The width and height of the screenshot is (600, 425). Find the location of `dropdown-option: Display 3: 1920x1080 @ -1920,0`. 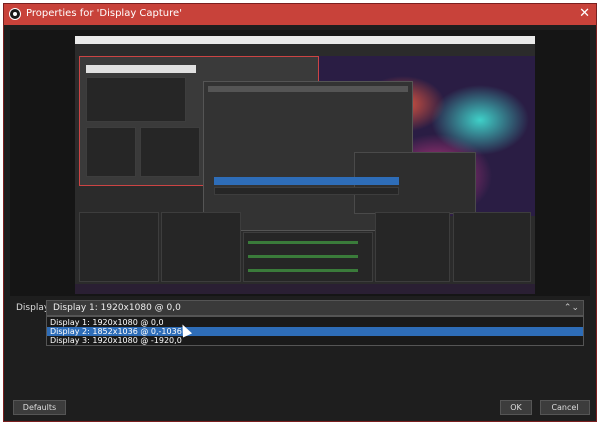

dropdown-option: Display 3: 1920x1080 @ -1920,0 is located at coordinates (315, 340).